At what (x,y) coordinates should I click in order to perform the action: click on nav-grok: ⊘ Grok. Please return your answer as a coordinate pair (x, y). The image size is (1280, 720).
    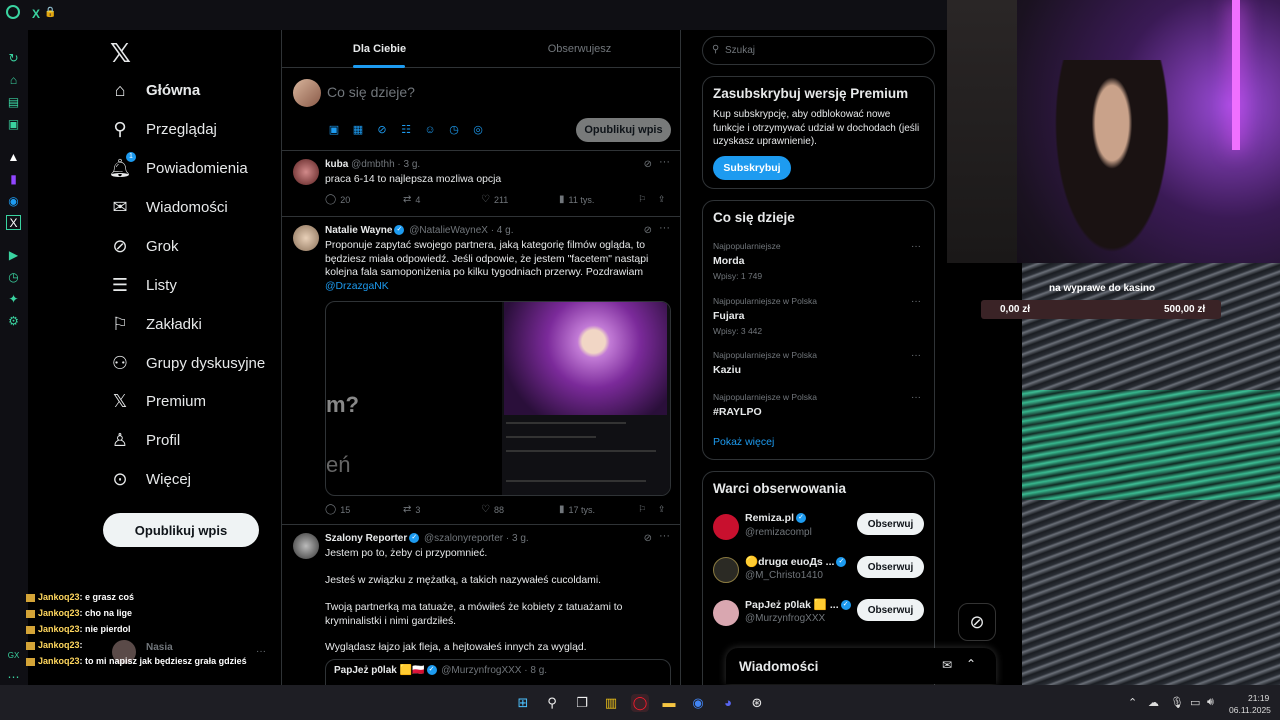
    Looking at the image, I should click on (143, 246).